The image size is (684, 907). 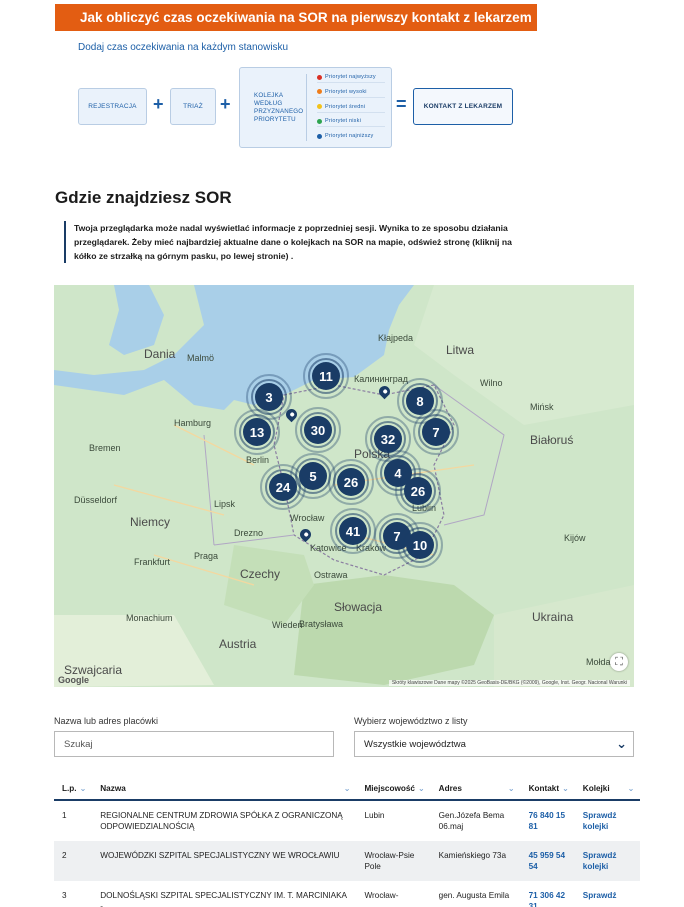 What do you see at coordinates (553, 617) in the screenshot?
I see `map-label: Ukraina` at bounding box center [553, 617].